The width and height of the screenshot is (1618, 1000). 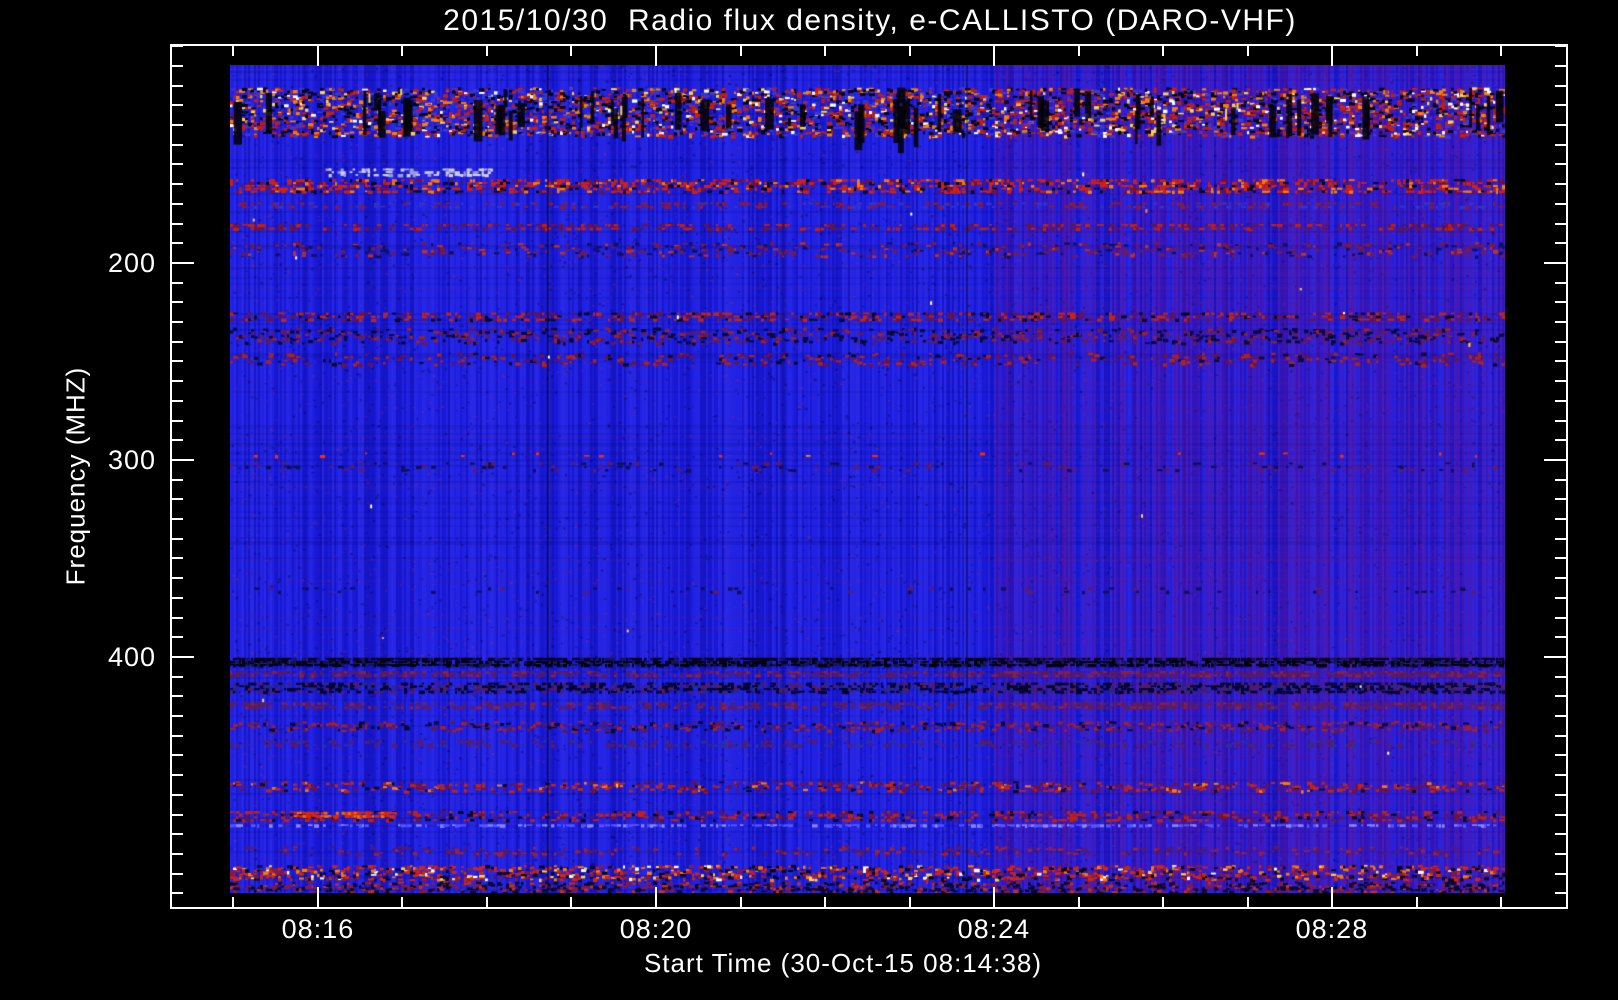 What do you see at coordinates (131, 262) in the screenshot?
I see `y-tick-label: 200` at bounding box center [131, 262].